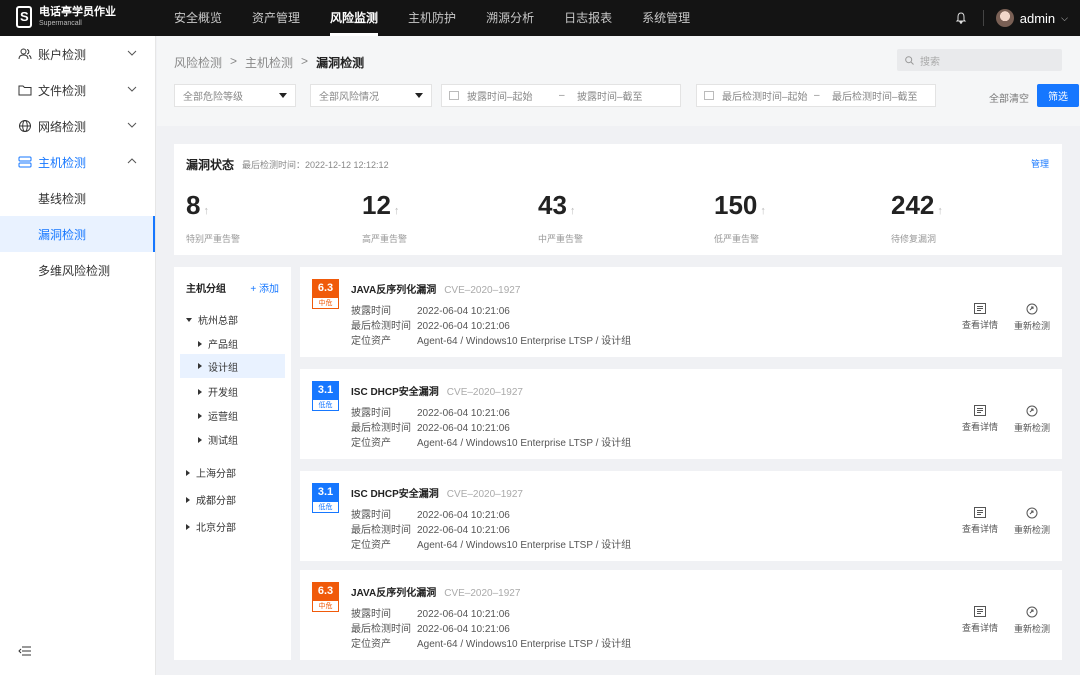 This screenshot has height=675, width=1080. Describe the element at coordinates (269, 62) in the screenshot. I see `breadcrumb-host-detection: 主机检测` at that location.